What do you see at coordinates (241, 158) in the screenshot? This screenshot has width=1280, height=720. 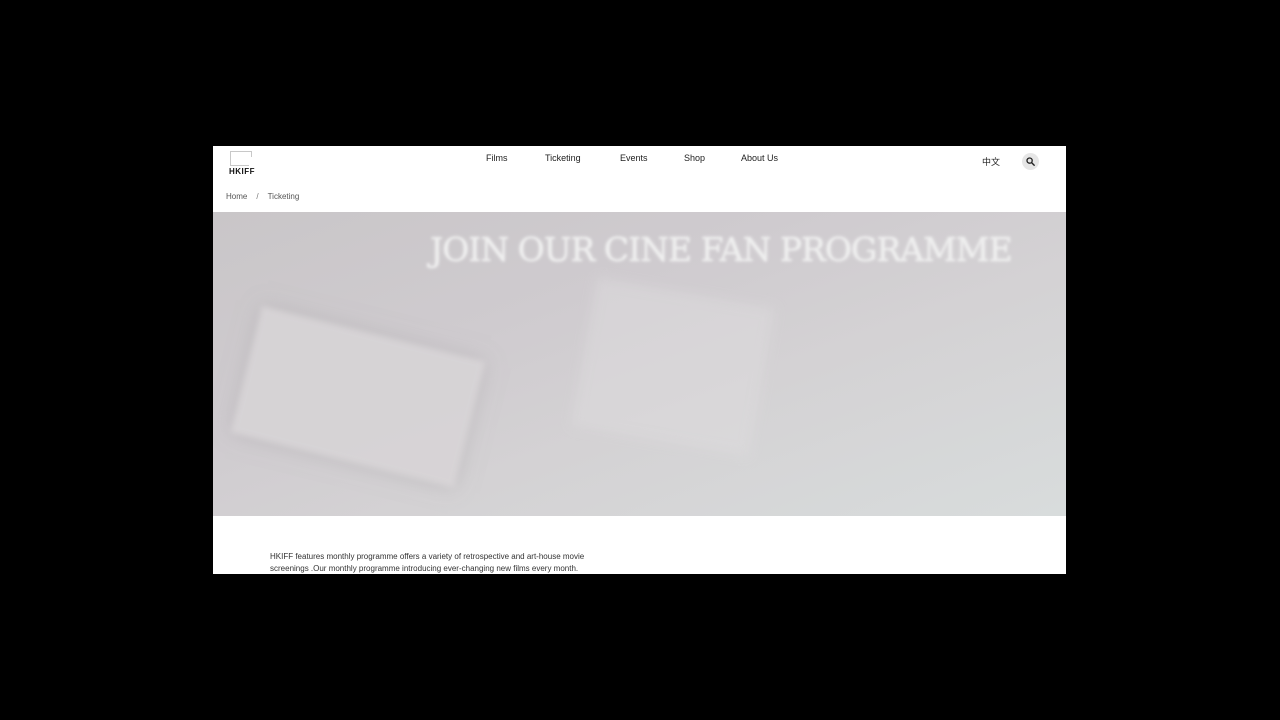 I see `logo-mark-icon` at bounding box center [241, 158].